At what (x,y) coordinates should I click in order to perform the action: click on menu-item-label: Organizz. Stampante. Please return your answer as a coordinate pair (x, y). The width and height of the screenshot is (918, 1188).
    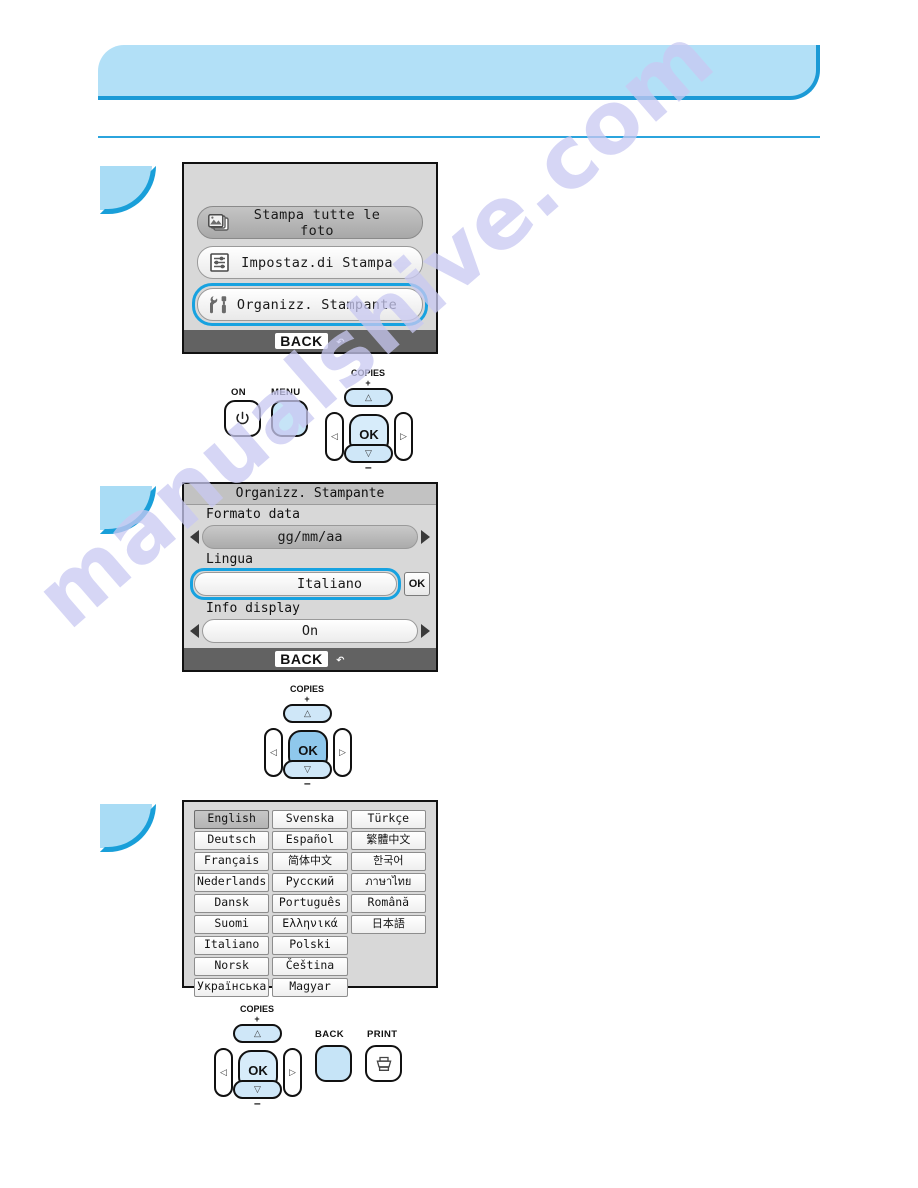
    Looking at the image, I should click on (317, 304).